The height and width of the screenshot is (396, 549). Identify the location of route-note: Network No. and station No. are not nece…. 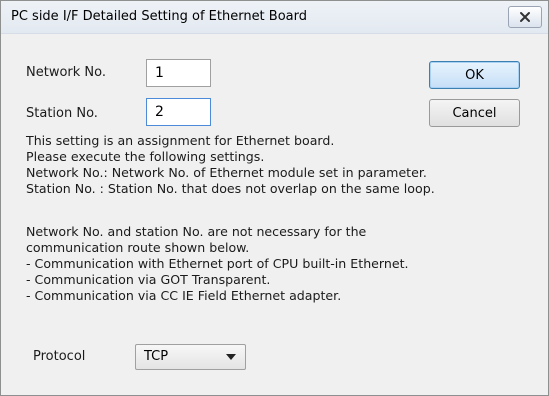
(217, 264).